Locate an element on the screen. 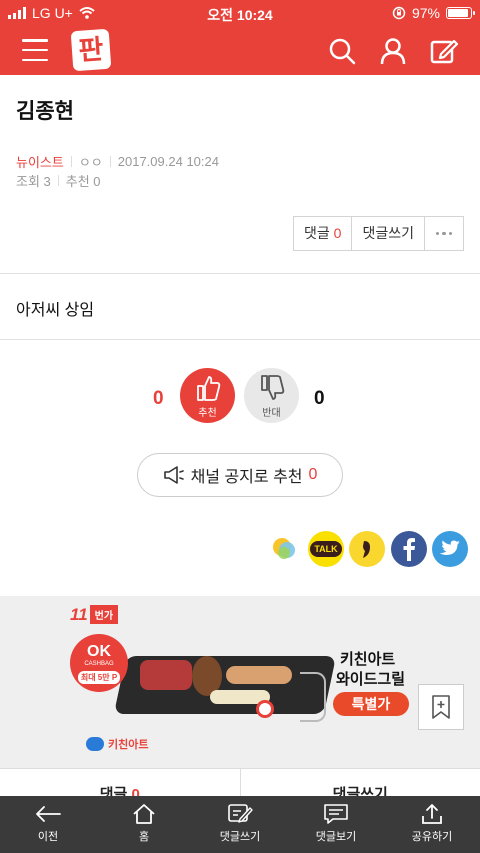  channel-count: 0 is located at coordinates (313, 474).